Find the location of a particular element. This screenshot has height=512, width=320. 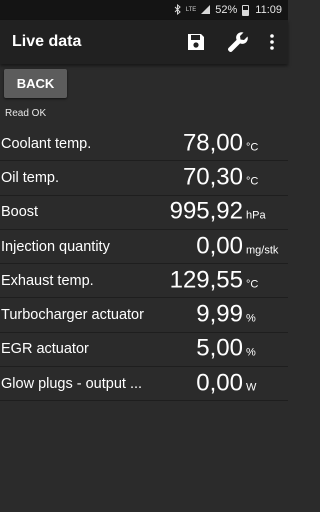

wrench-icon is located at coordinates (238, 42).